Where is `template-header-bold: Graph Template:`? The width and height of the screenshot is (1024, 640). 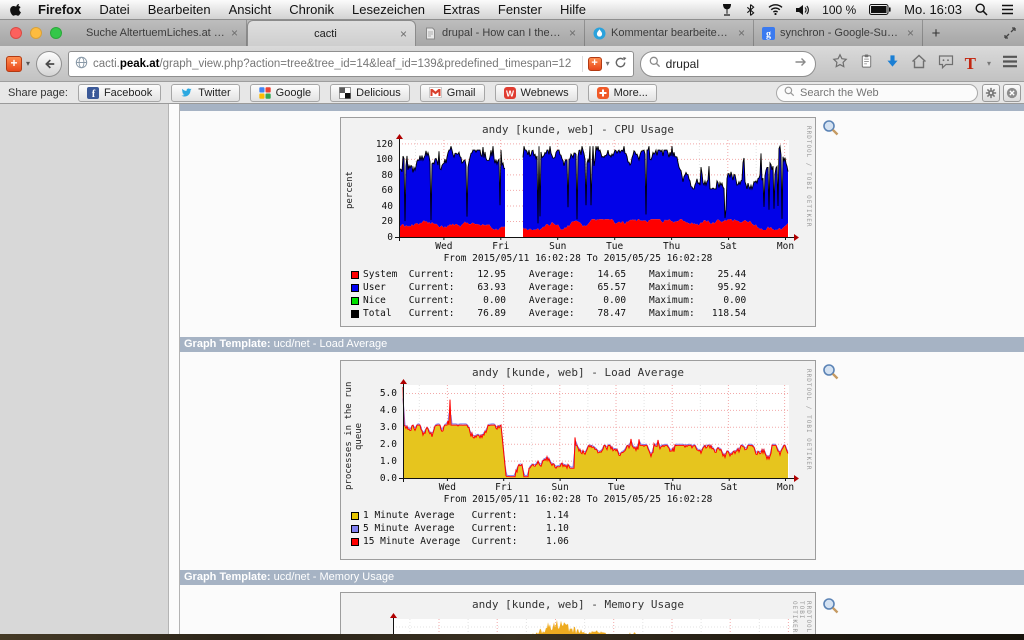
template-header-bold: Graph Template: is located at coordinates (227, 577).